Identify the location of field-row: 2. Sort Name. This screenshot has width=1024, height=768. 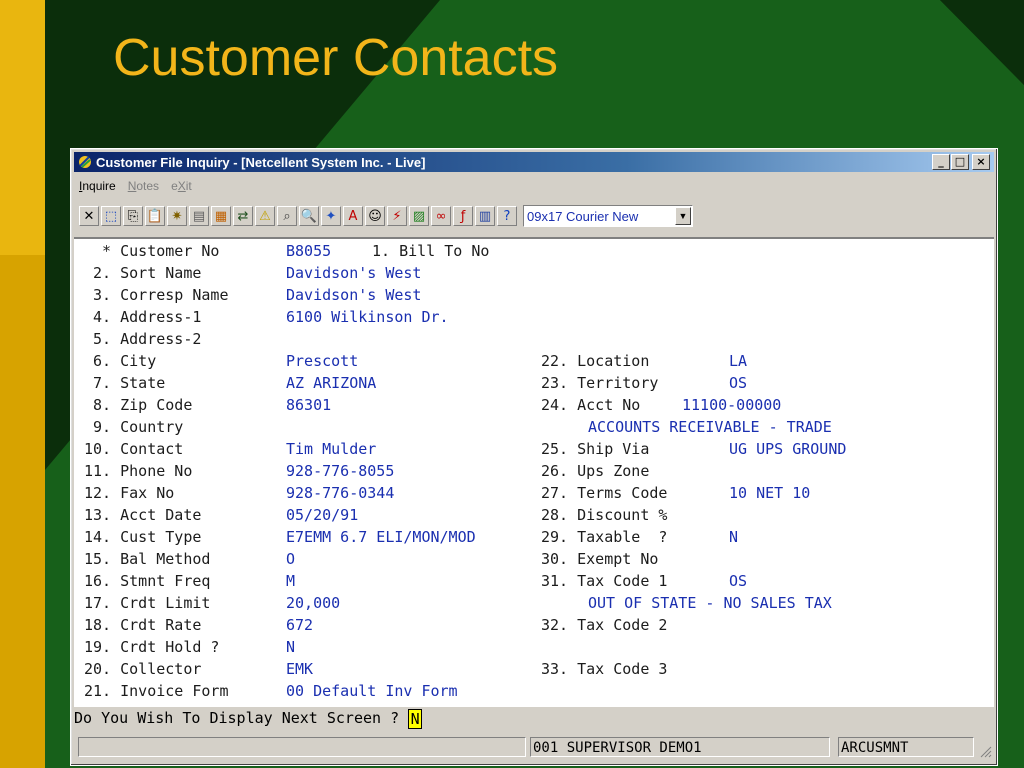
(142, 273).